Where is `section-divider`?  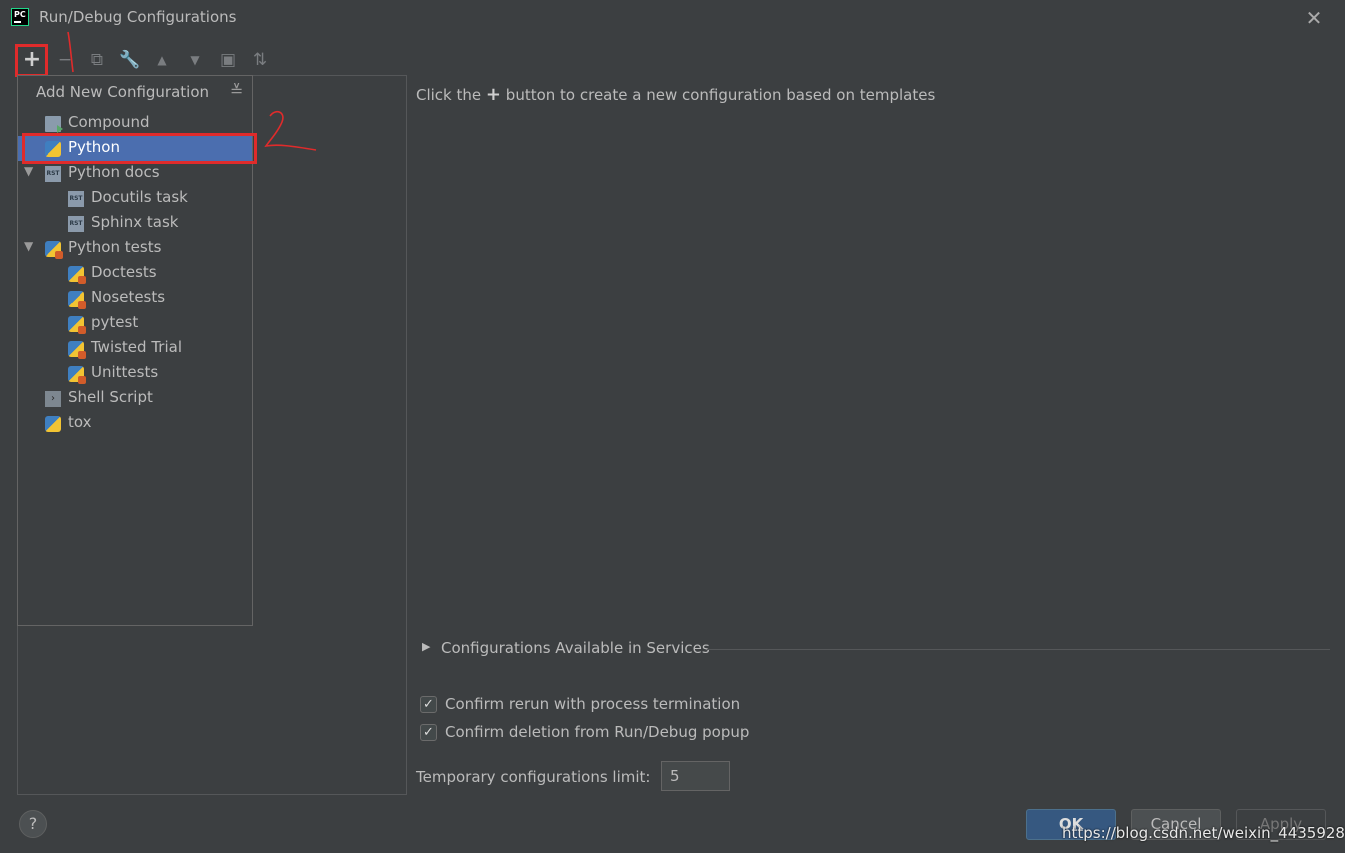
section-divider is located at coordinates (1018, 649).